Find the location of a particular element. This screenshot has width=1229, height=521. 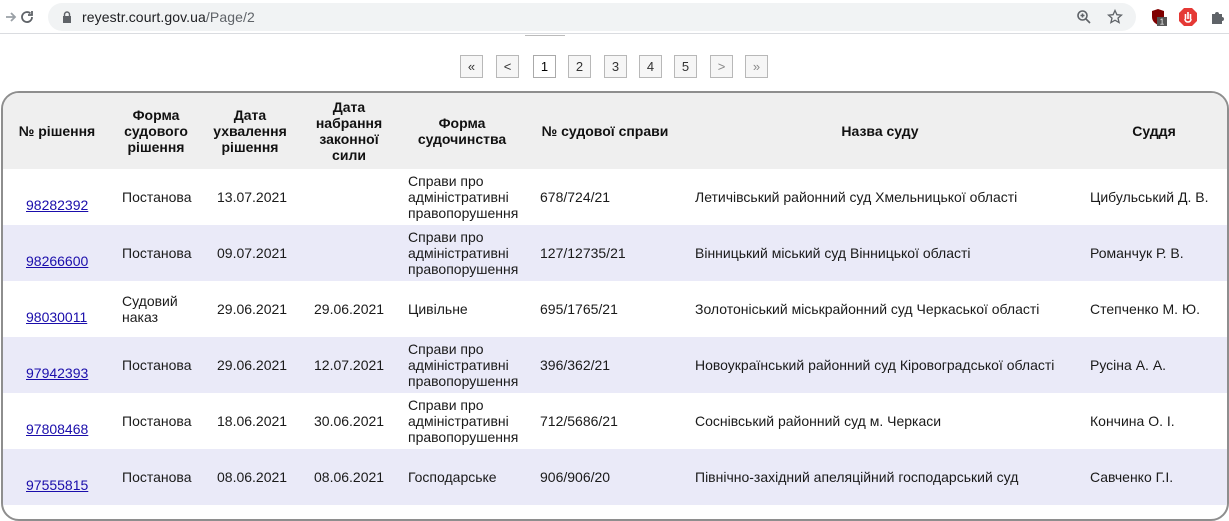

cell-date-adopted: 18.06.2021 is located at coordinates (262, 421).